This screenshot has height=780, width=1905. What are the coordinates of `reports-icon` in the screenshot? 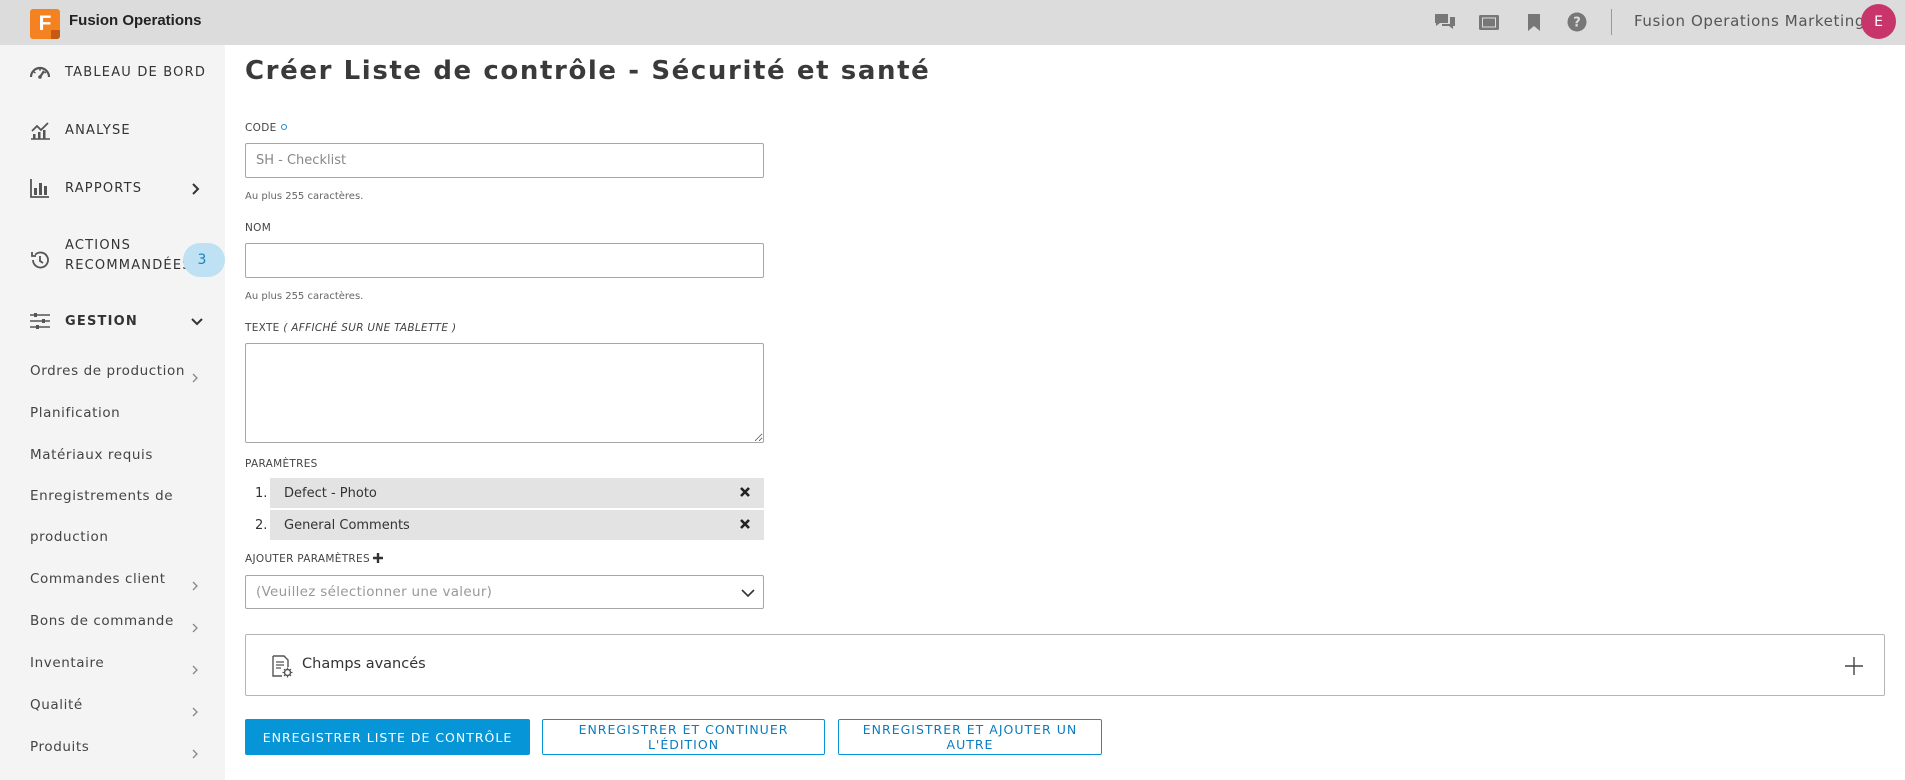 It's located at (40, 188).